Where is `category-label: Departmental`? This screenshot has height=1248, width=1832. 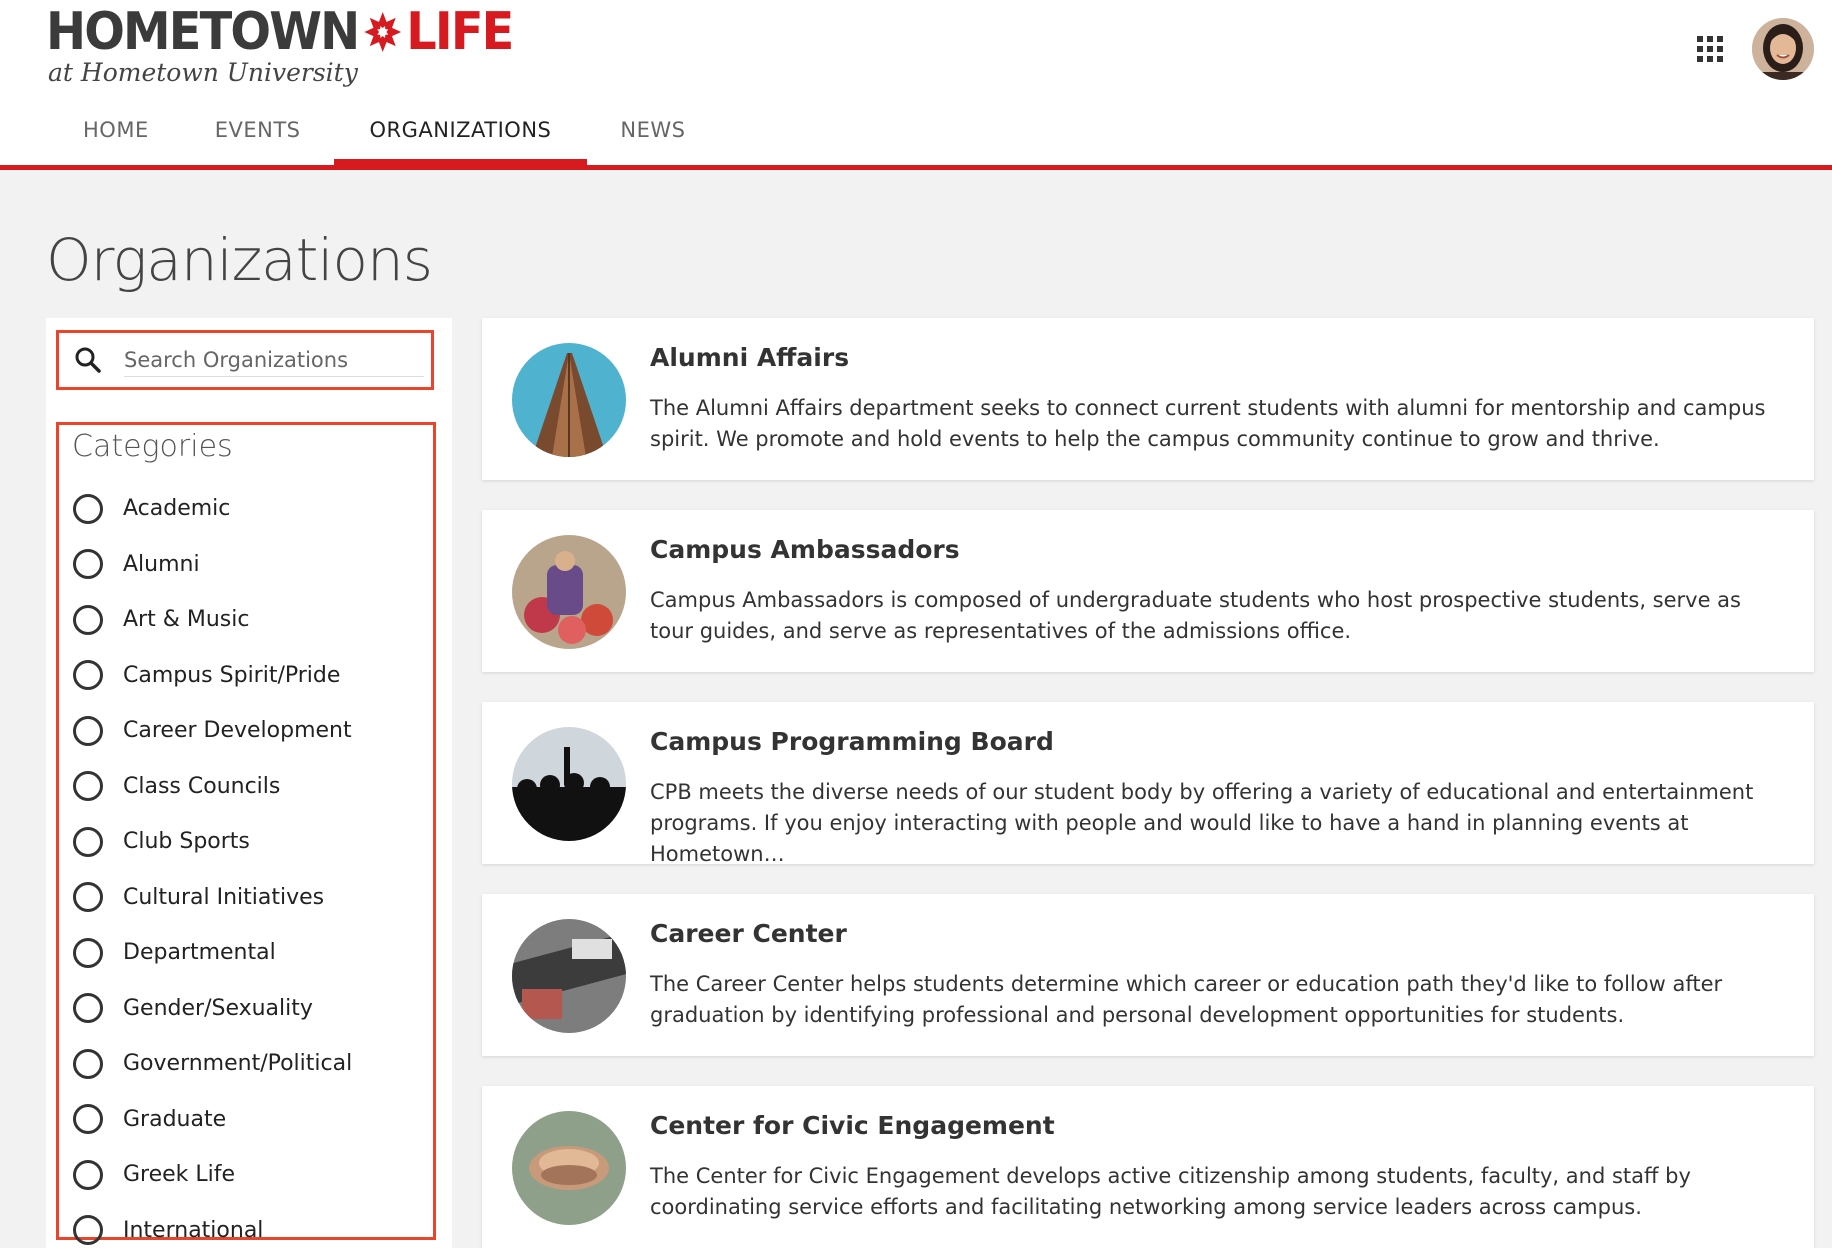 category-label: Departmental is located at coordinates (199, 953).